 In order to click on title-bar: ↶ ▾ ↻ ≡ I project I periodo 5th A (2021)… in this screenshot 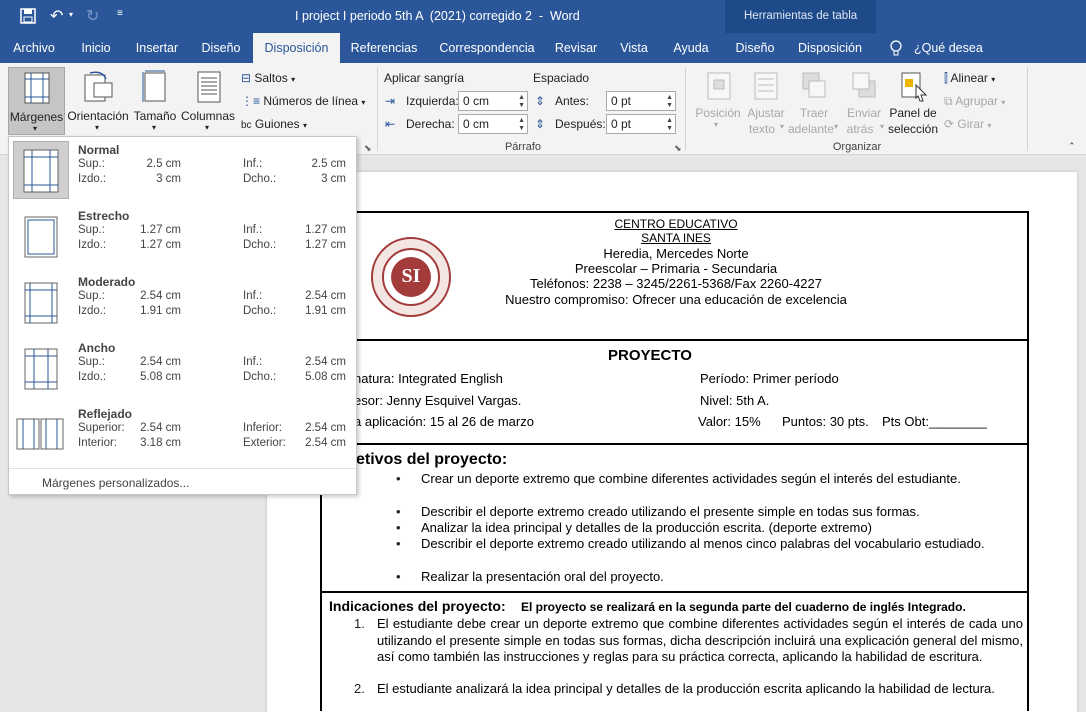, I will do `click(543, 16)`.